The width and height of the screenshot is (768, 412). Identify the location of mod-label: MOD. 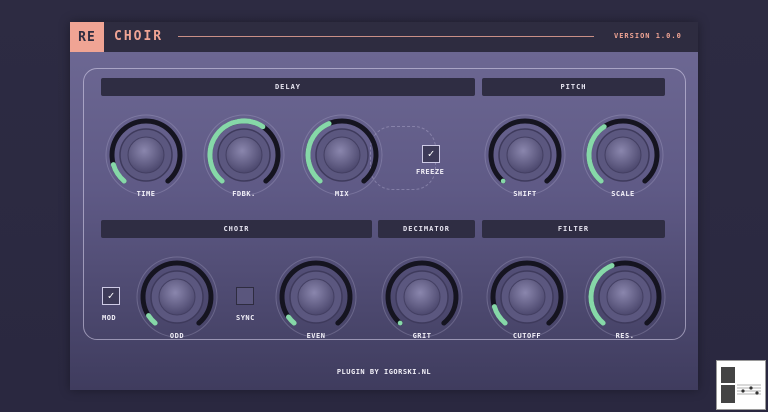
(109, 318).